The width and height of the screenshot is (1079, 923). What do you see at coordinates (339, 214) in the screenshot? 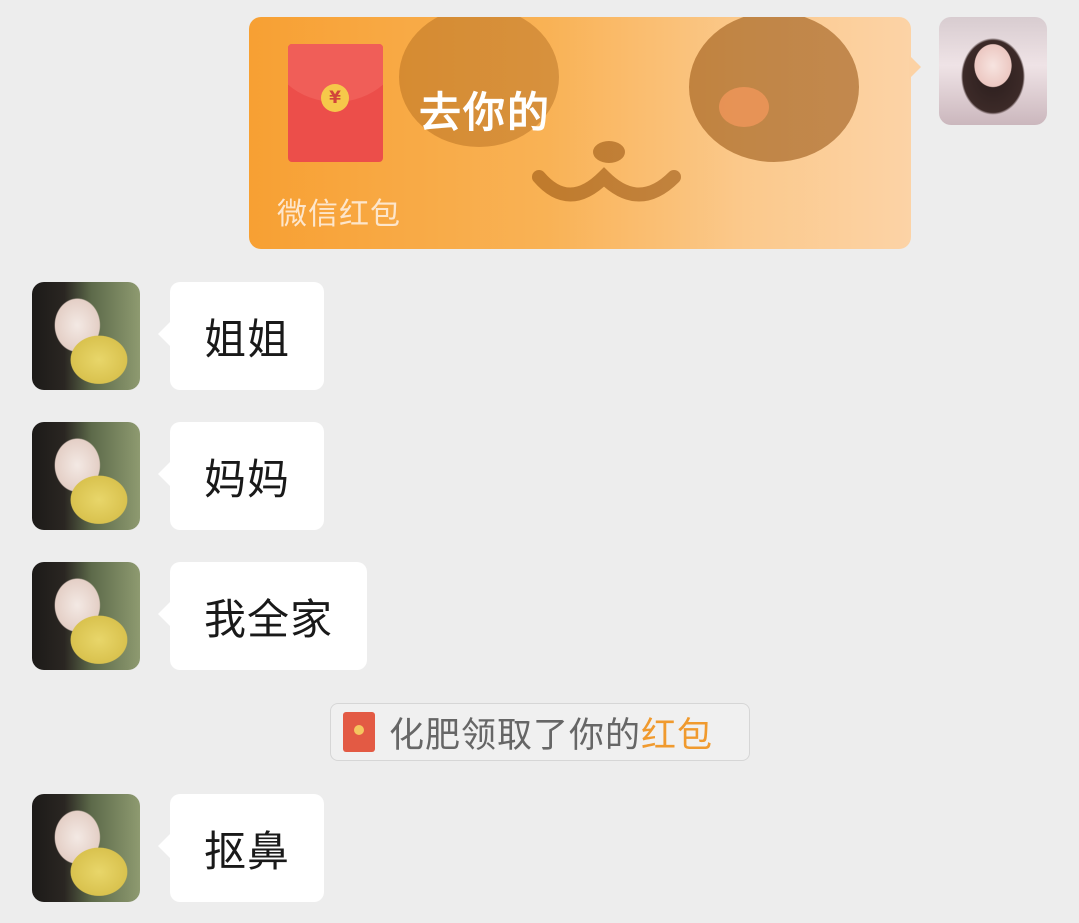
I see `red-packet-footer: 微信红包` at bounding box center [339, 214].